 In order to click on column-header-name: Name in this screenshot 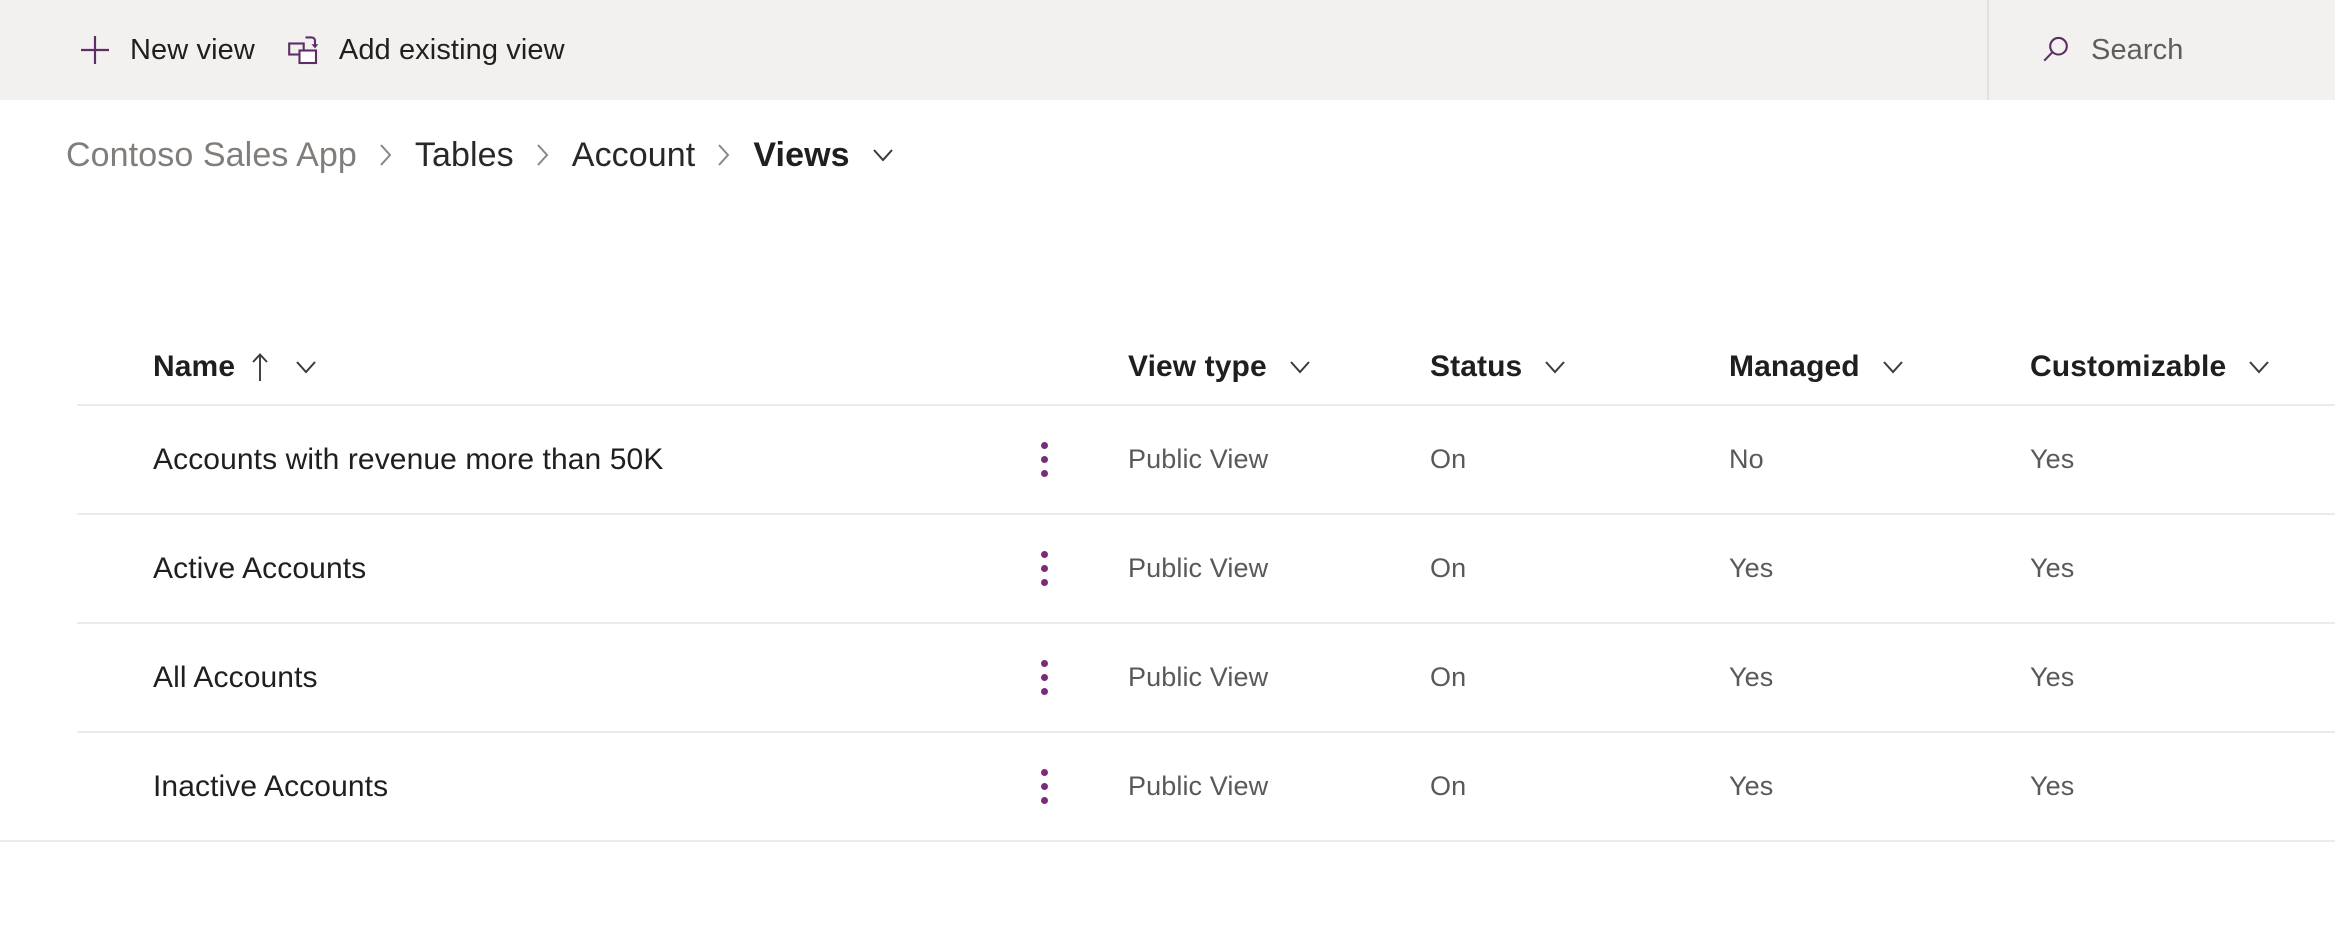, I will do `click(238, 367)`.